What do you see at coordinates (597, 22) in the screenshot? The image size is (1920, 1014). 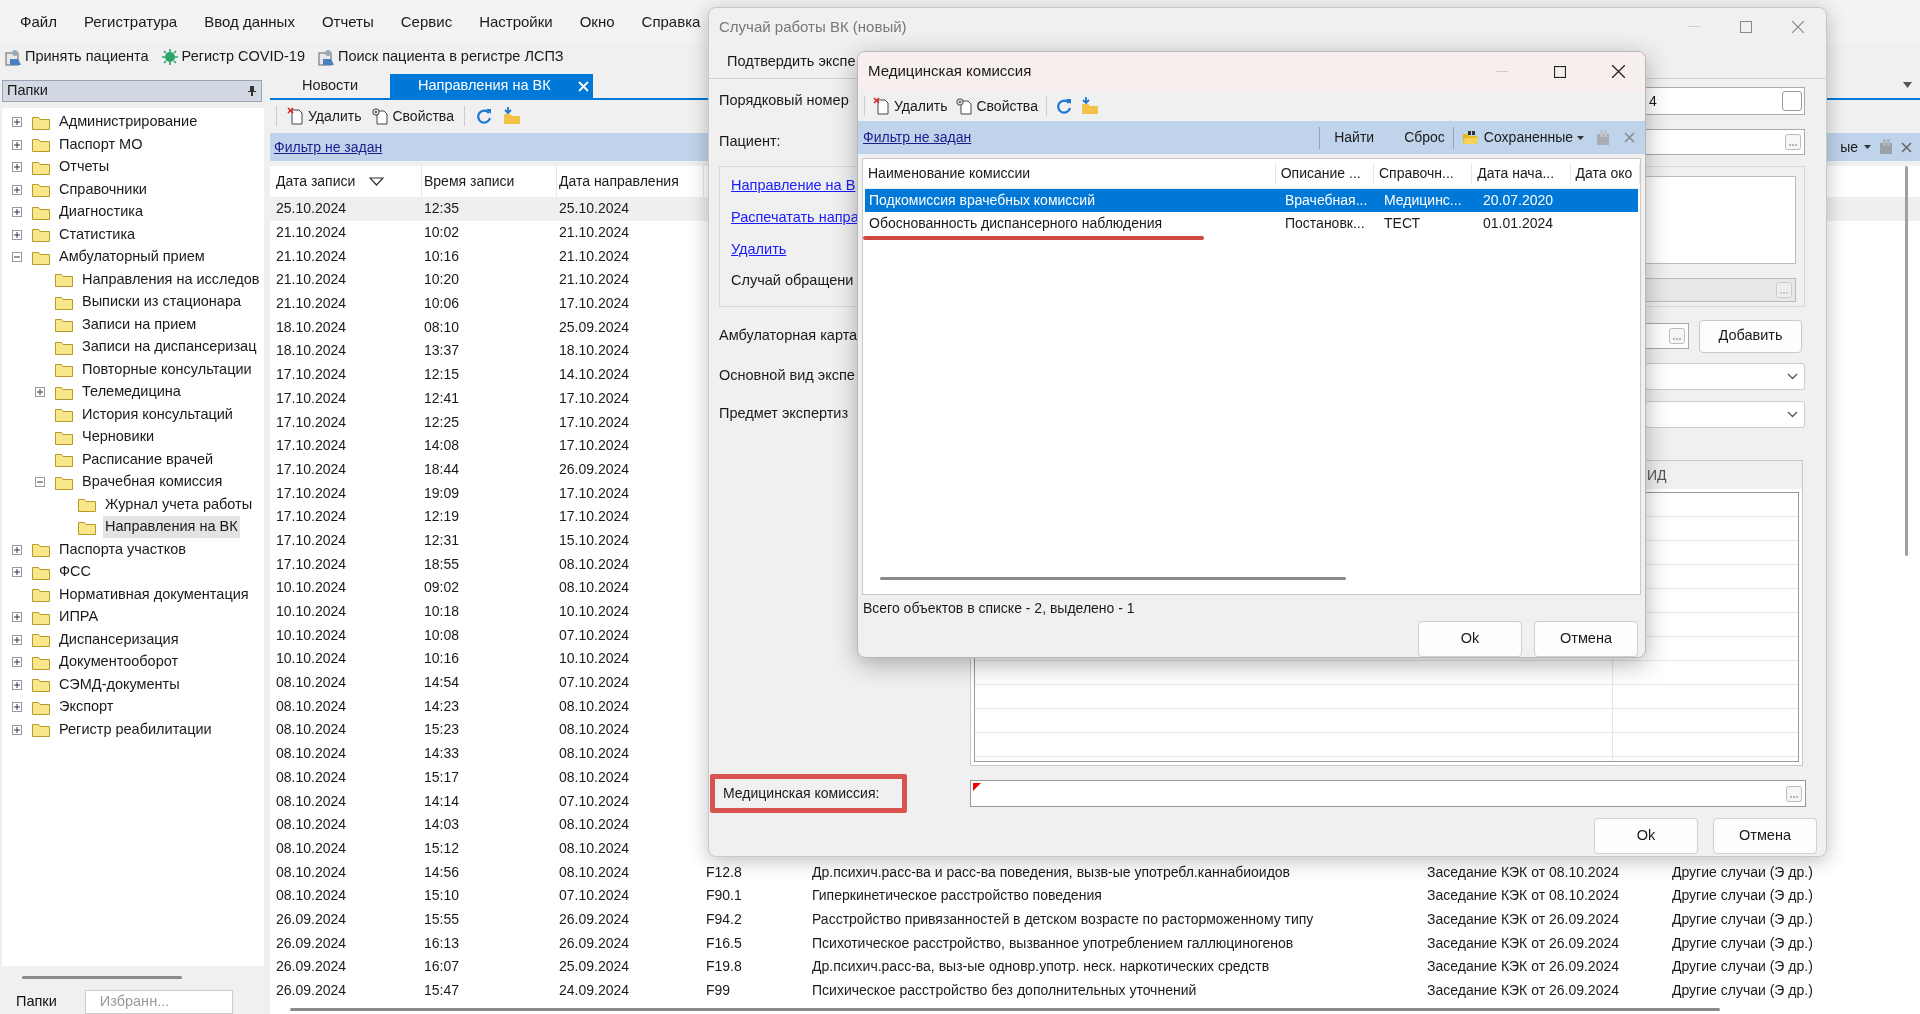 I see `menu-item: Окно` at bounding box center [597, 22].